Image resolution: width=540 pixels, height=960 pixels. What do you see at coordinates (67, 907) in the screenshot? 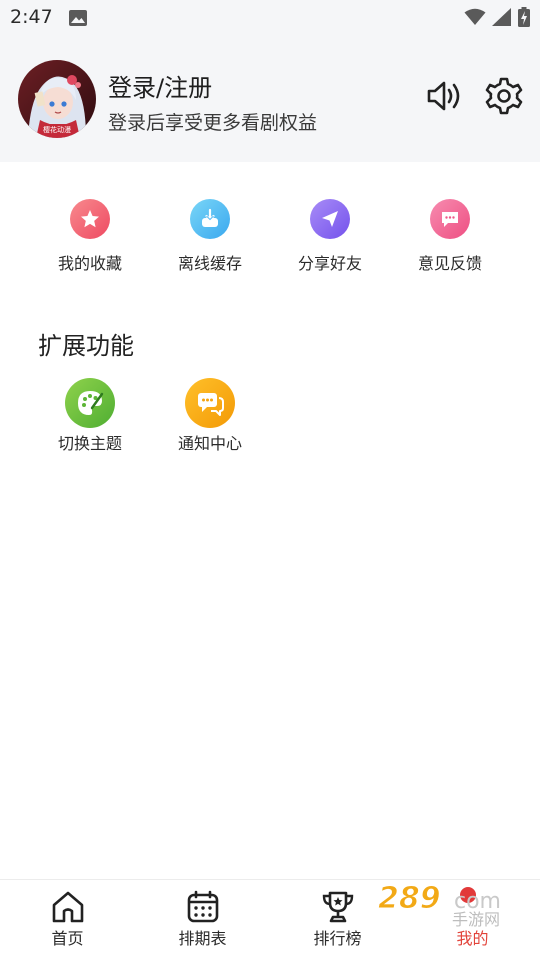
I see `home-icon` at bounding box center [67, 907].